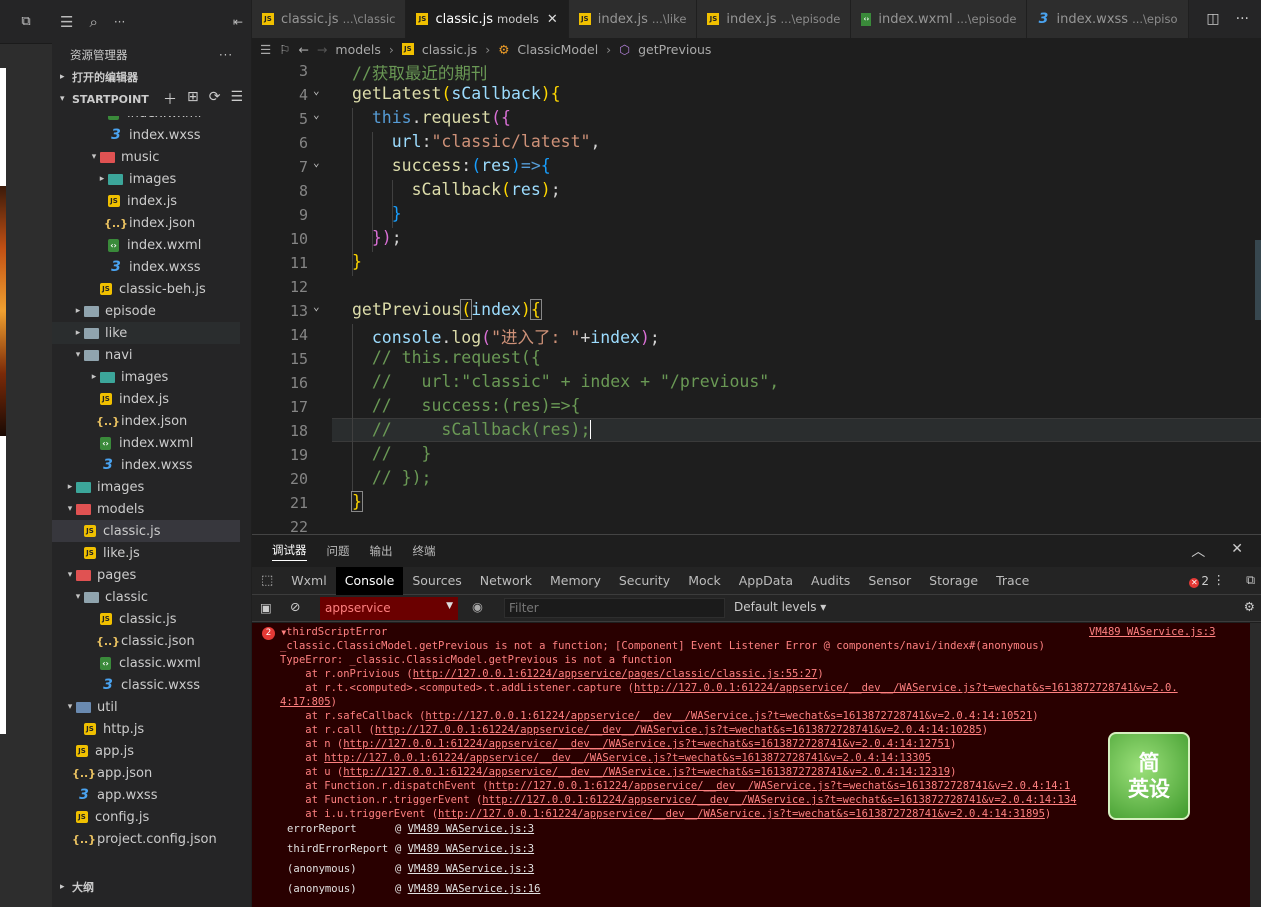  What do you see at coordinates (93, 22) in the screenshot?
I see `search-icon: ⌕` at bounding box center [93, 22].